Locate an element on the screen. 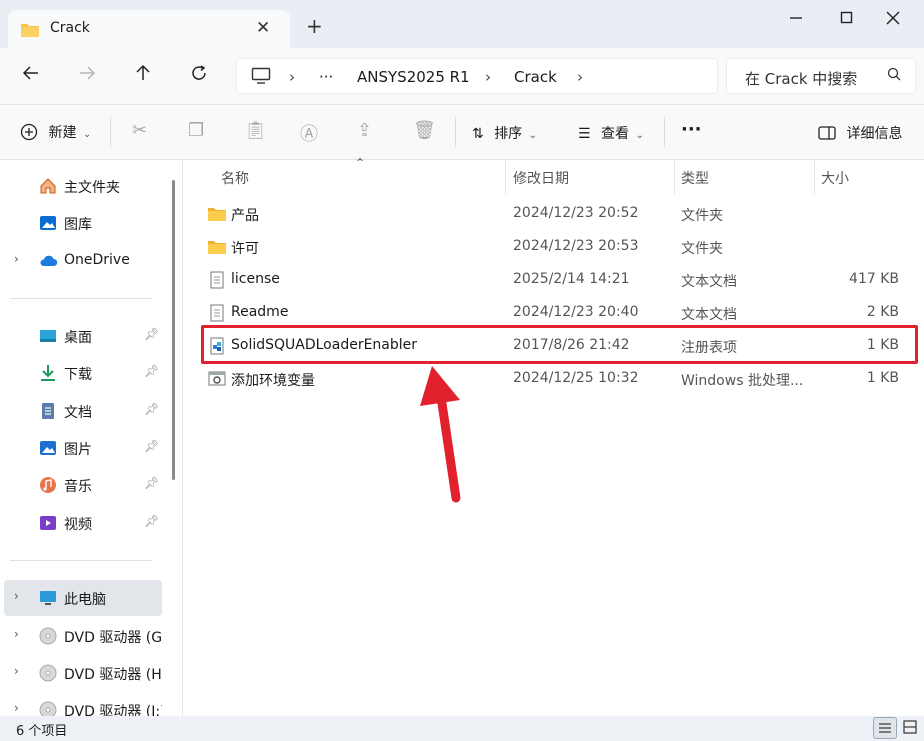 The height and width of the screenshot is (741, 924). search-input: 在 Crack 中搜索 is located at coordinates (801, 78).